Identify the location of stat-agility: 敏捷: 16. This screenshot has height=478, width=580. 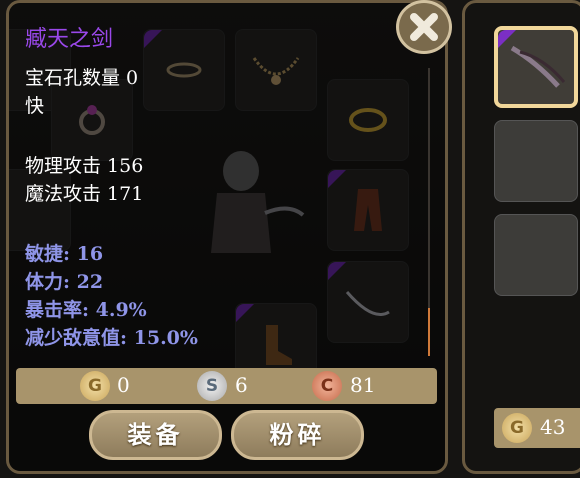
(64, 254).